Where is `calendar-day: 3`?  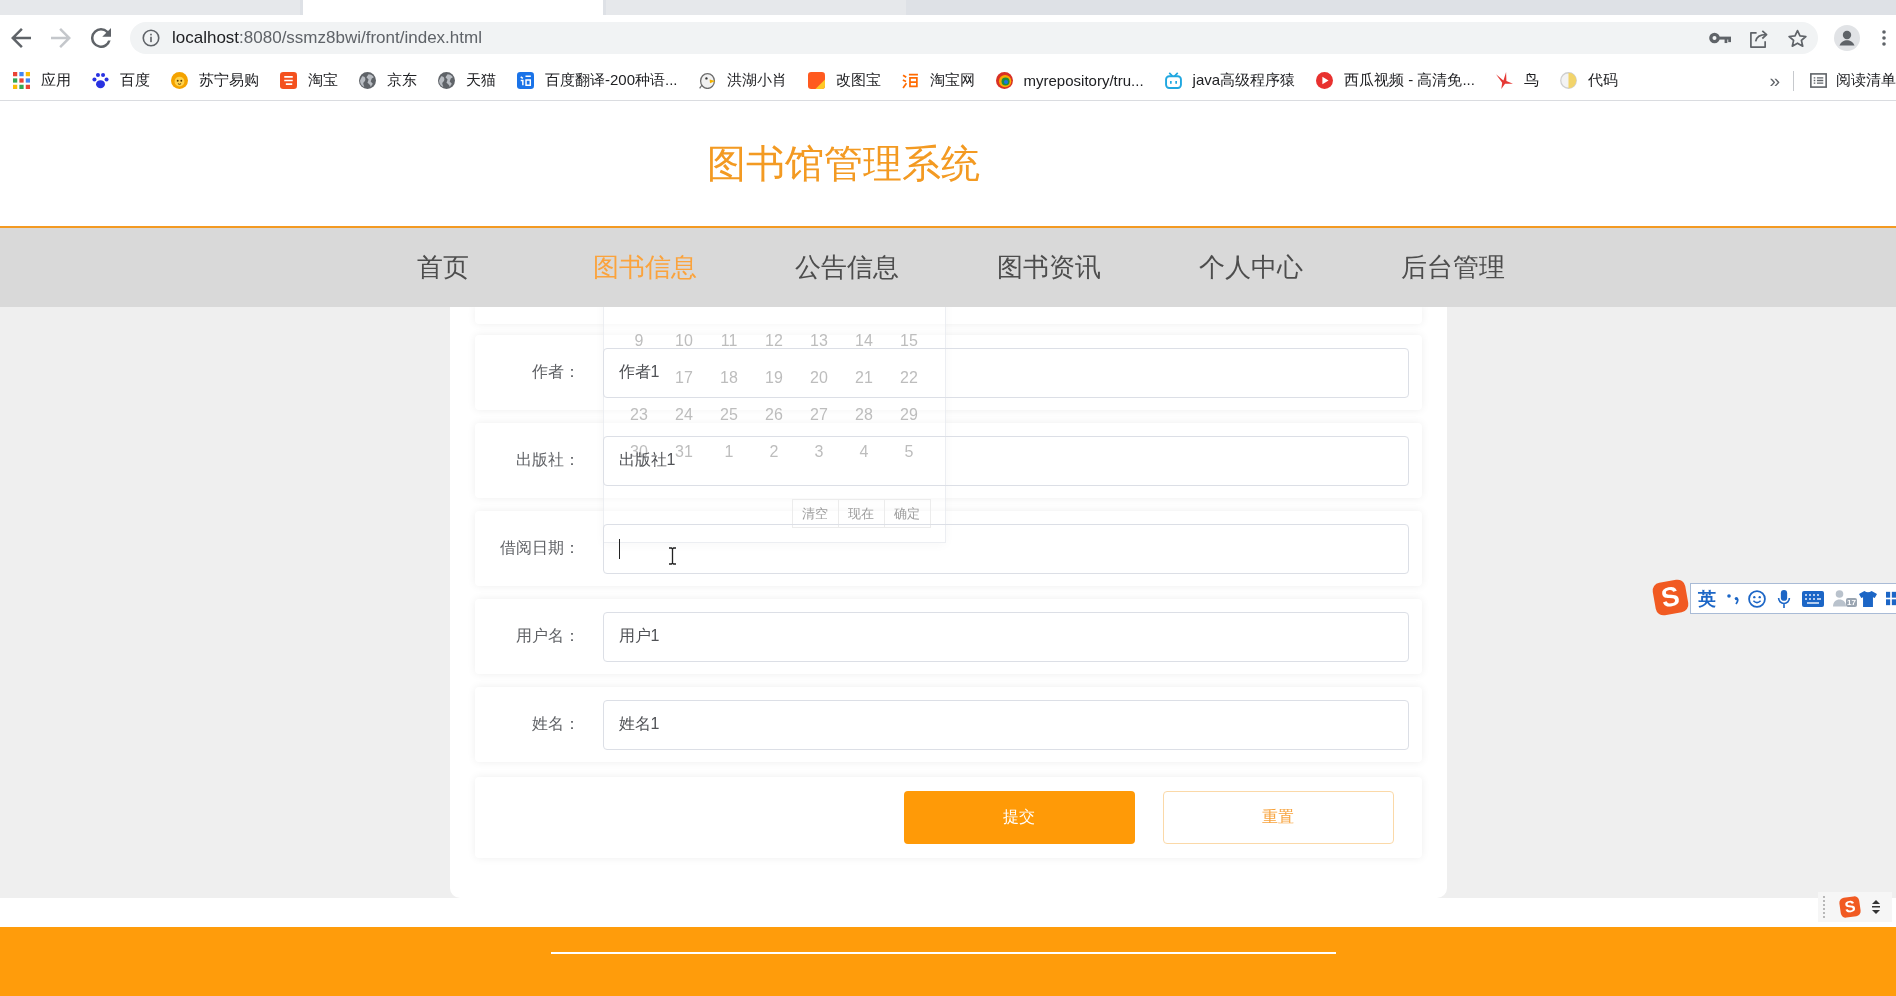
calendar-day: 3 is located at coordinates (819, 451).